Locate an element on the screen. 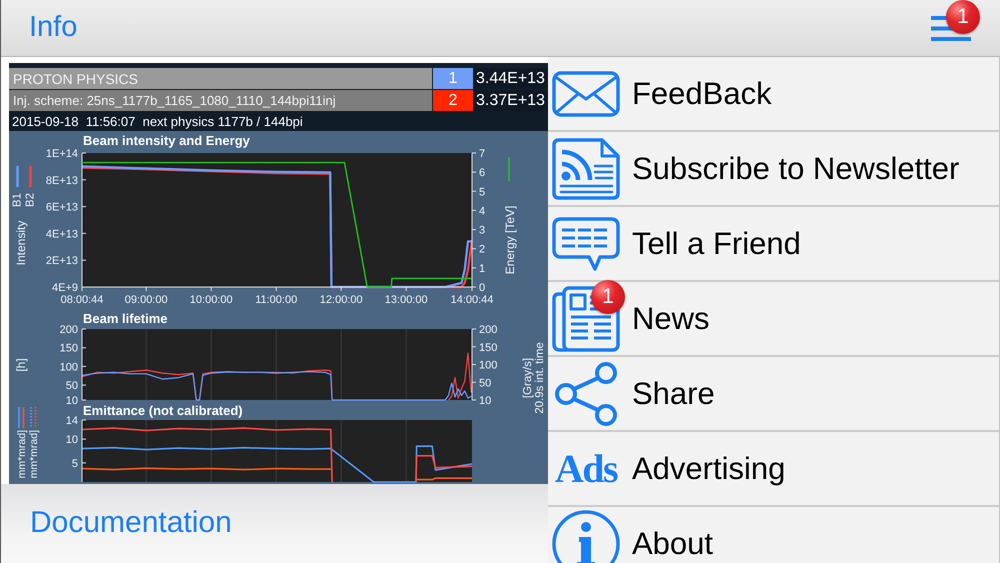 The height and width of the screenshot is (563, 1000). value-cell: 3.44E+13 is located at coordinates (511, 78).